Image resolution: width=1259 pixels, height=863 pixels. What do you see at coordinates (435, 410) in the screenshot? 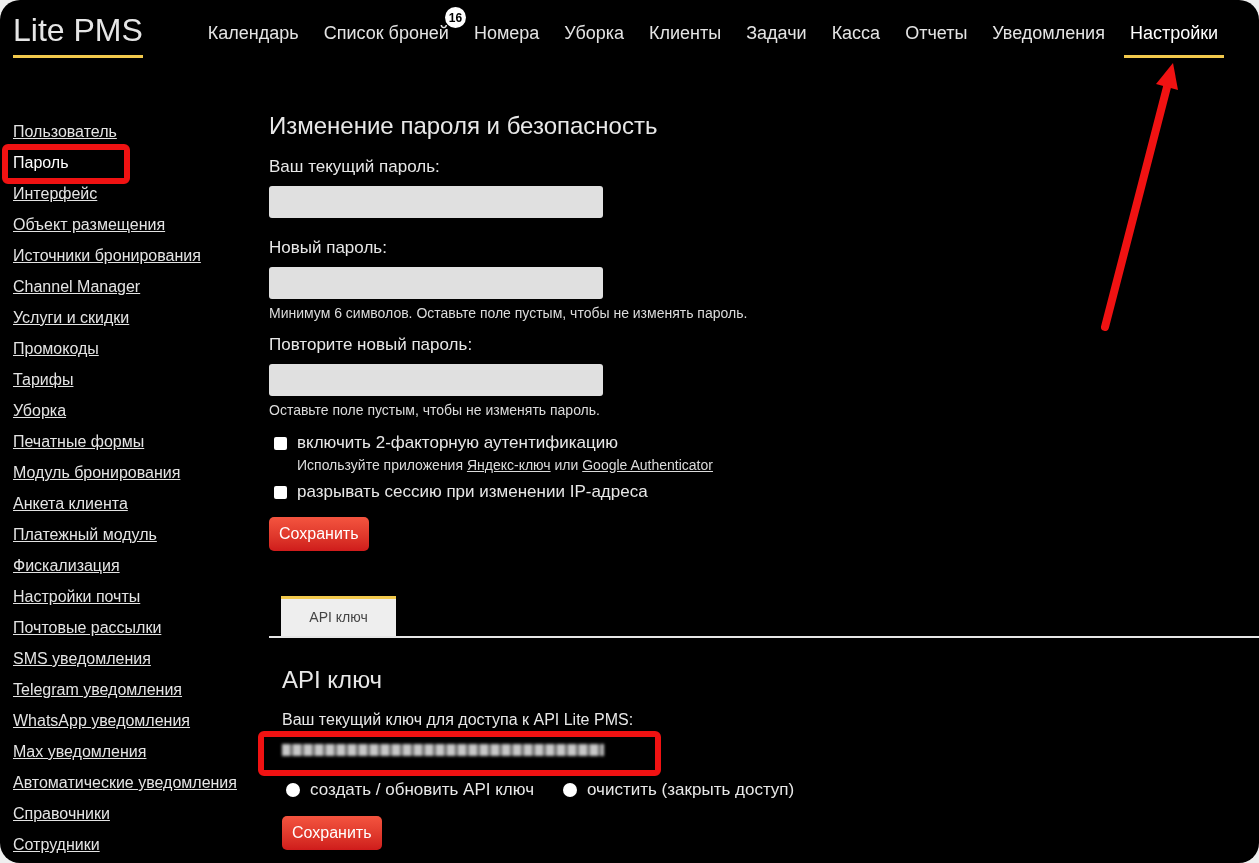
I see `field-hint: Оставьте поле пустым, чтобы не изменять пароль.` at bounding box center [435, 410].